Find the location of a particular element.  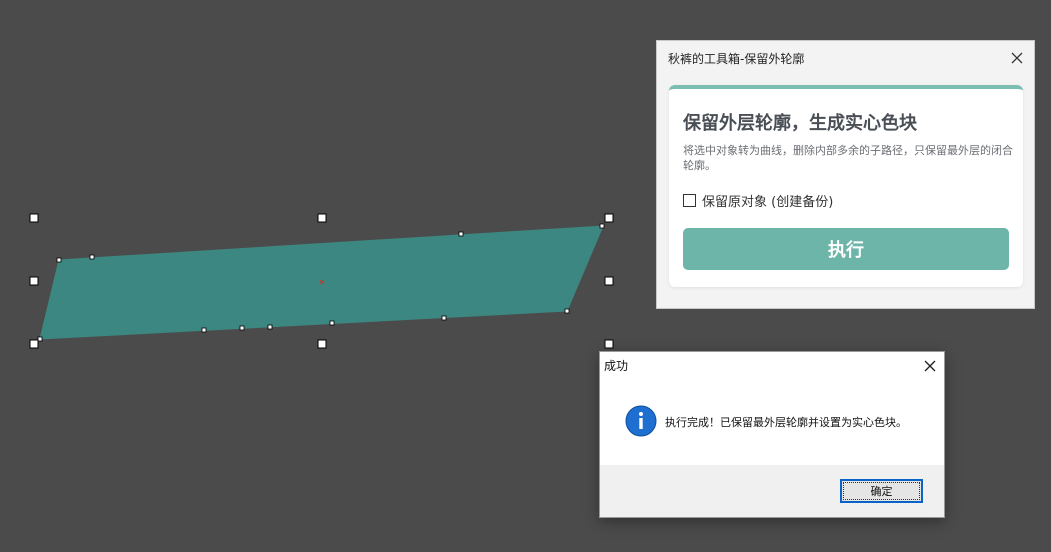

panel-title: 秋裤的工具箱-保留外轮廓 is located at coordinates (736, 59).